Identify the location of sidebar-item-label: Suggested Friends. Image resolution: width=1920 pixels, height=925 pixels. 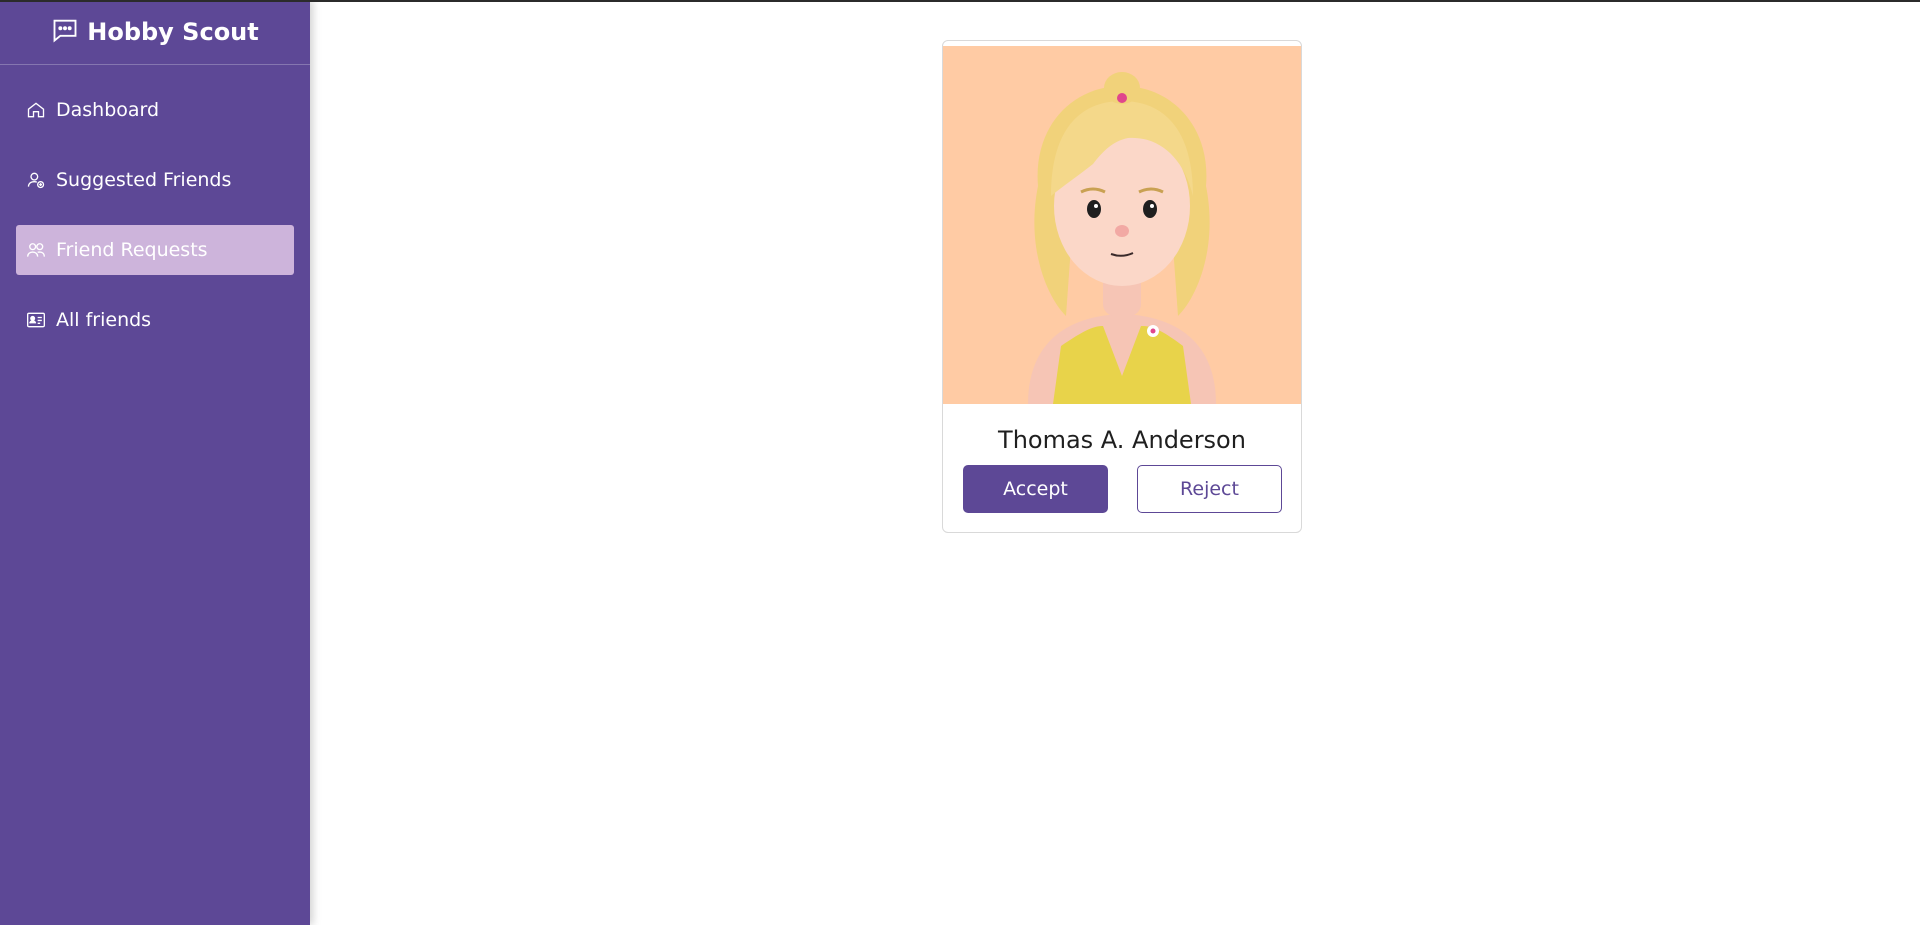
(144, 180).